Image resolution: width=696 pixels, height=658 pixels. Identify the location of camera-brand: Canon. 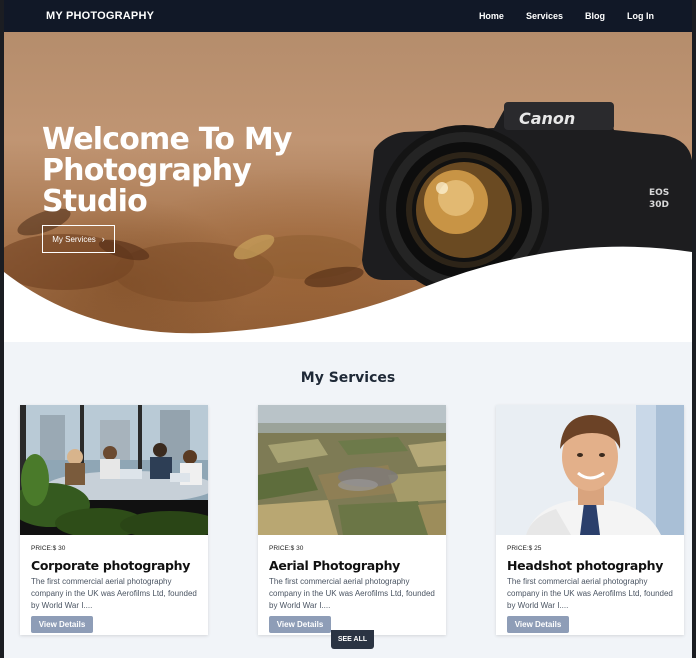
(547, 118).